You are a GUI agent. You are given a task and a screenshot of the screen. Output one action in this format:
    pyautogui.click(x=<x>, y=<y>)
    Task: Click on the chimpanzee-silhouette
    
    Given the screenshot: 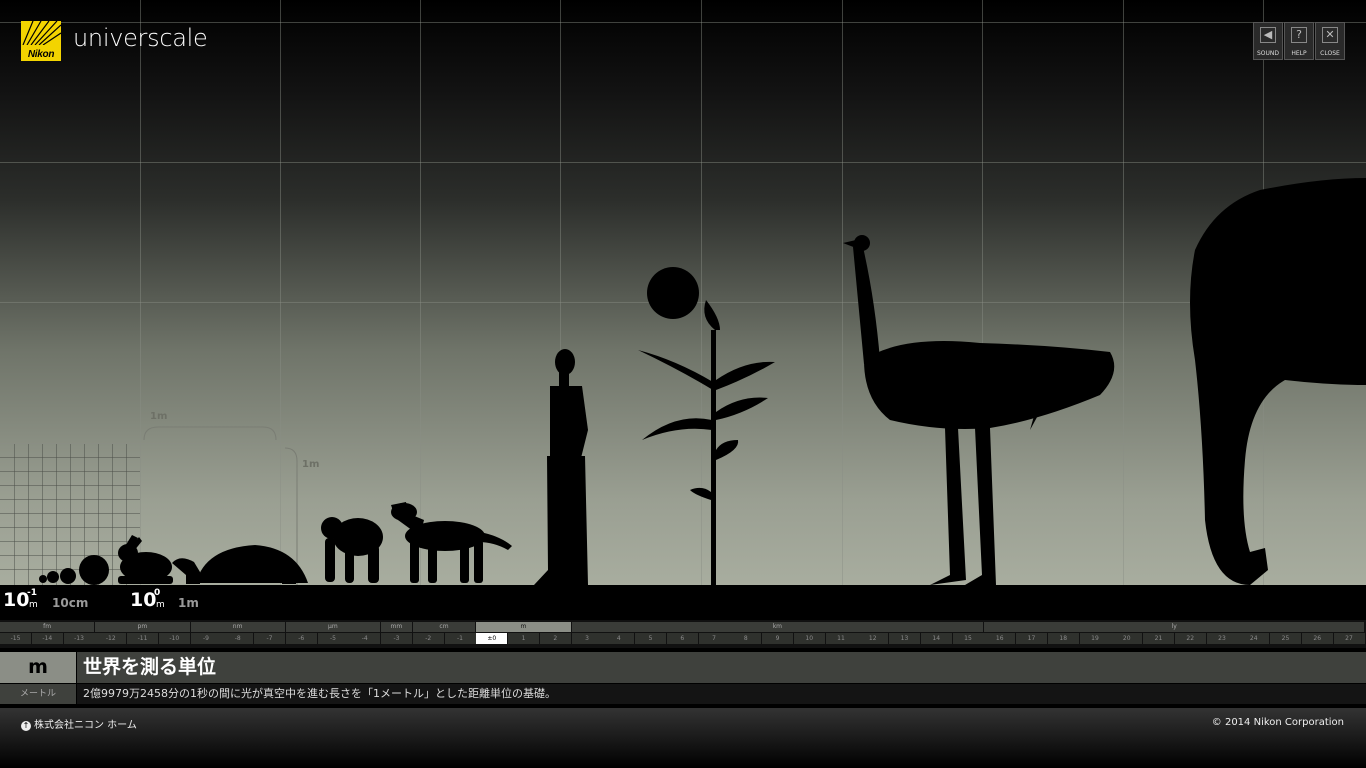 What is the action you would take?
    pyautogui.click(x=352, y=550)
    